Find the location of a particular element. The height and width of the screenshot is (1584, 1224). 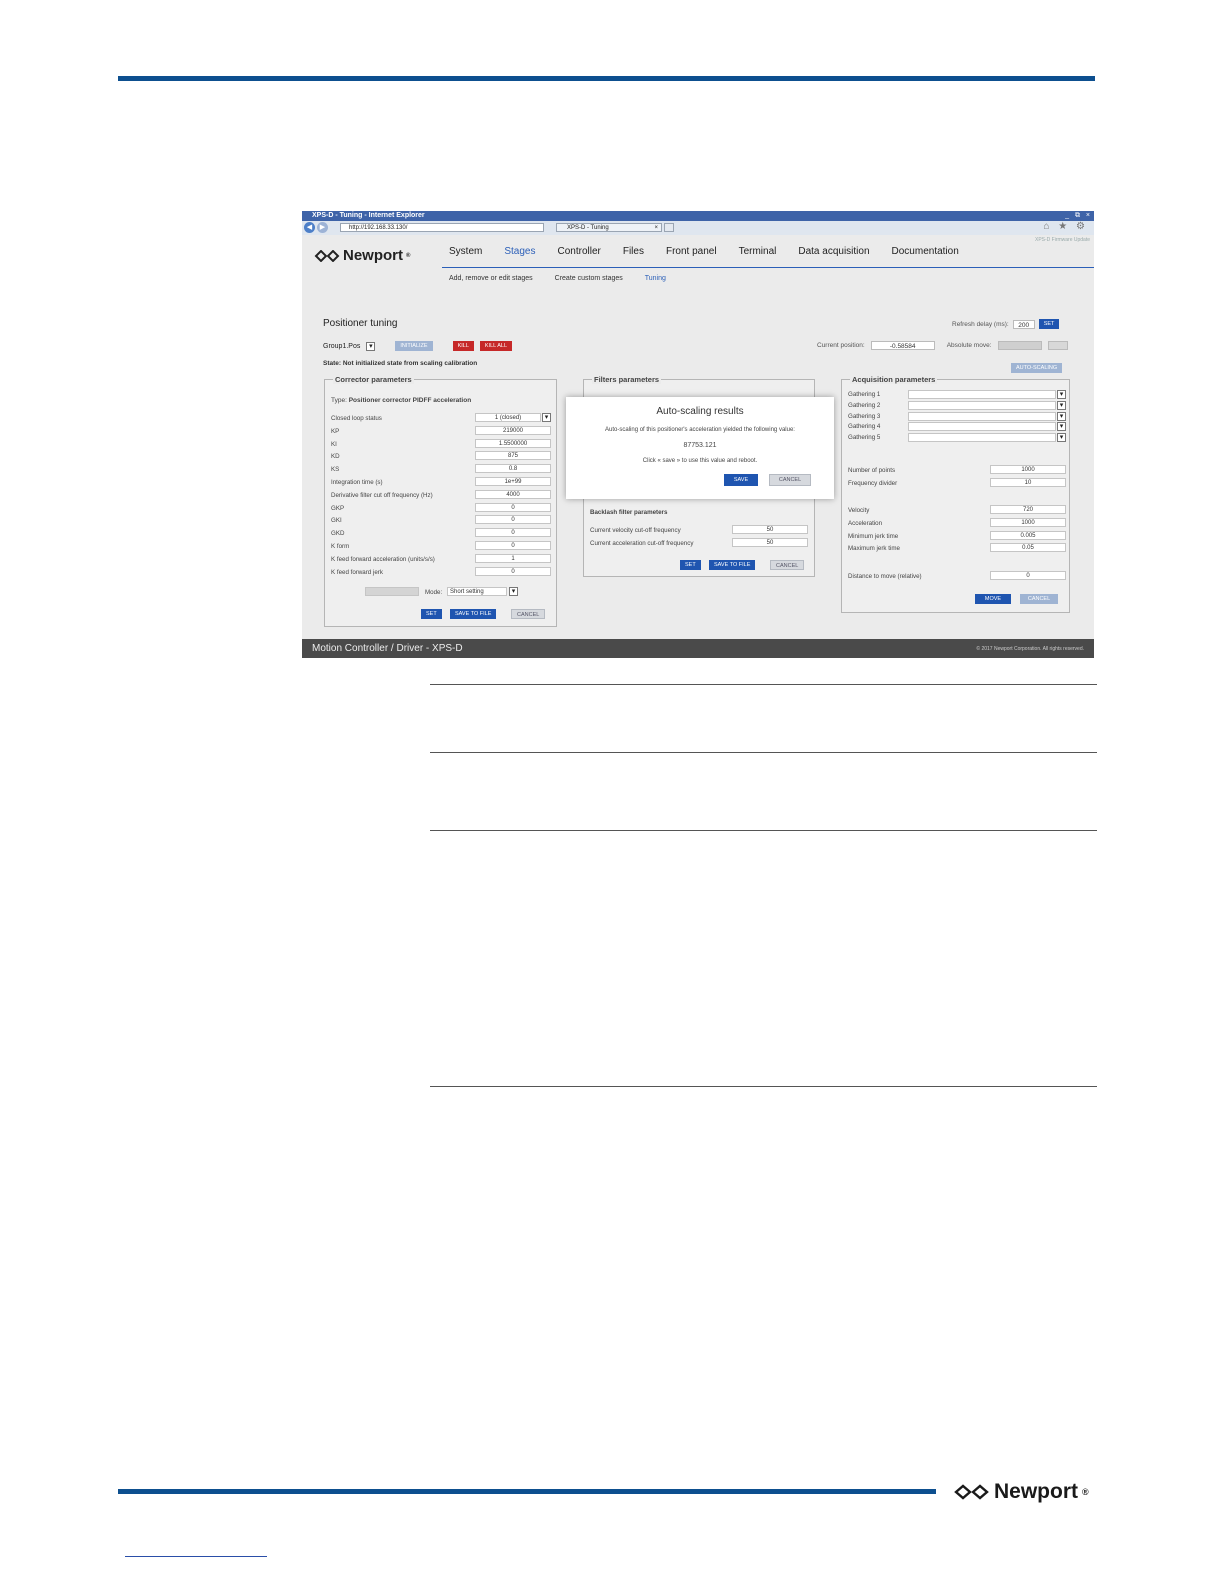

footer-title: Motion Controller / Driver - XPS-D is located at coordinates (387, 648).